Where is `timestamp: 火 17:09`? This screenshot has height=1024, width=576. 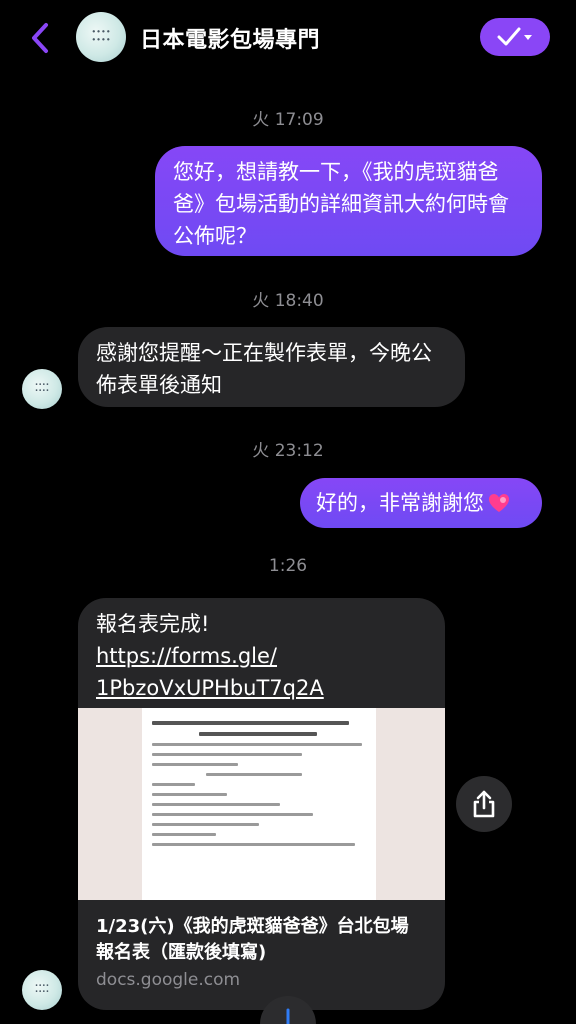
timestamp: 火 17:09 is located at coordinates (288, 120).